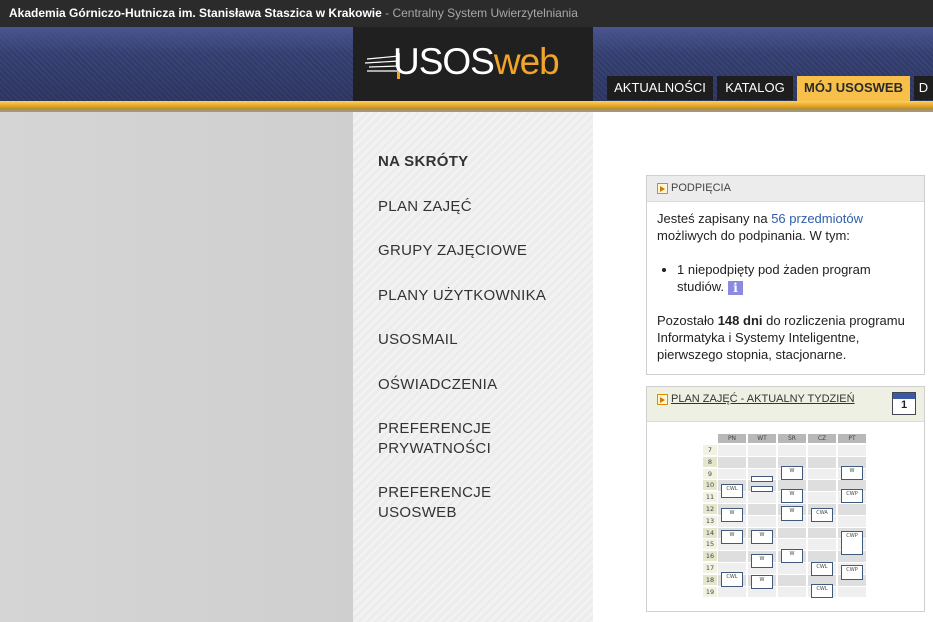  I want to click on sidebar-item-label: USOSMAIL, so click(418, 339).